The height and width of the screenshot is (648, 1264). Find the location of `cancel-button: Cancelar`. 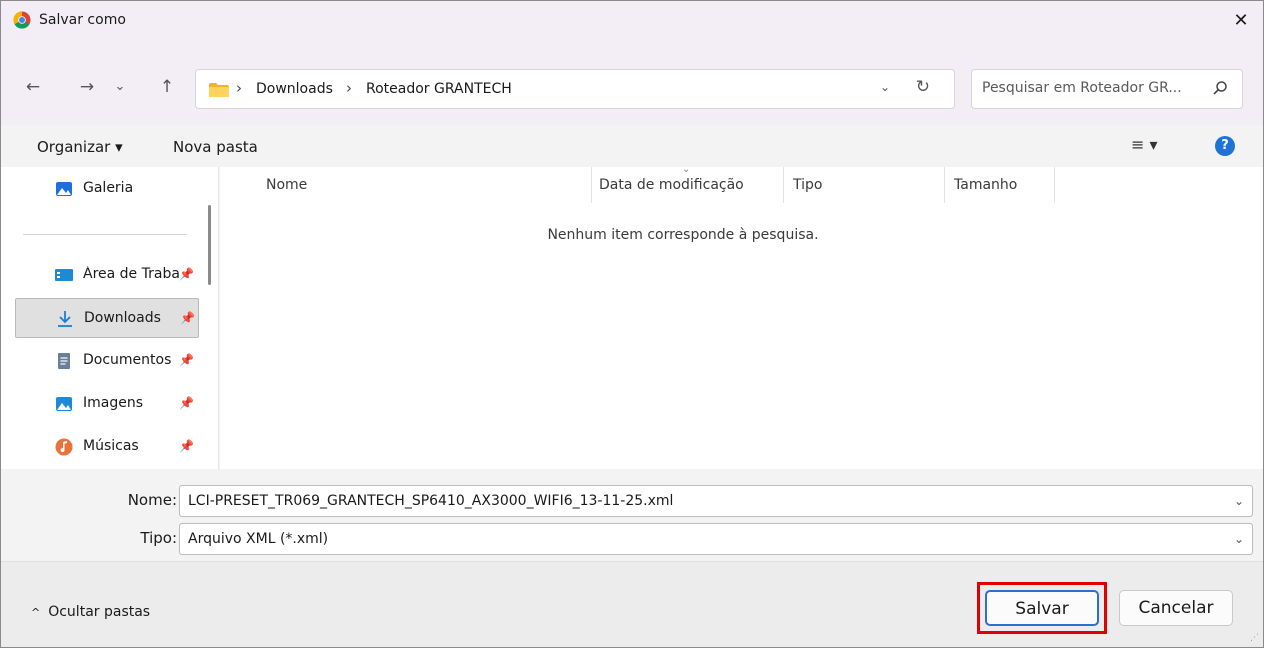

cancel-button: Cancelar is located at coordinates (1176, 608).